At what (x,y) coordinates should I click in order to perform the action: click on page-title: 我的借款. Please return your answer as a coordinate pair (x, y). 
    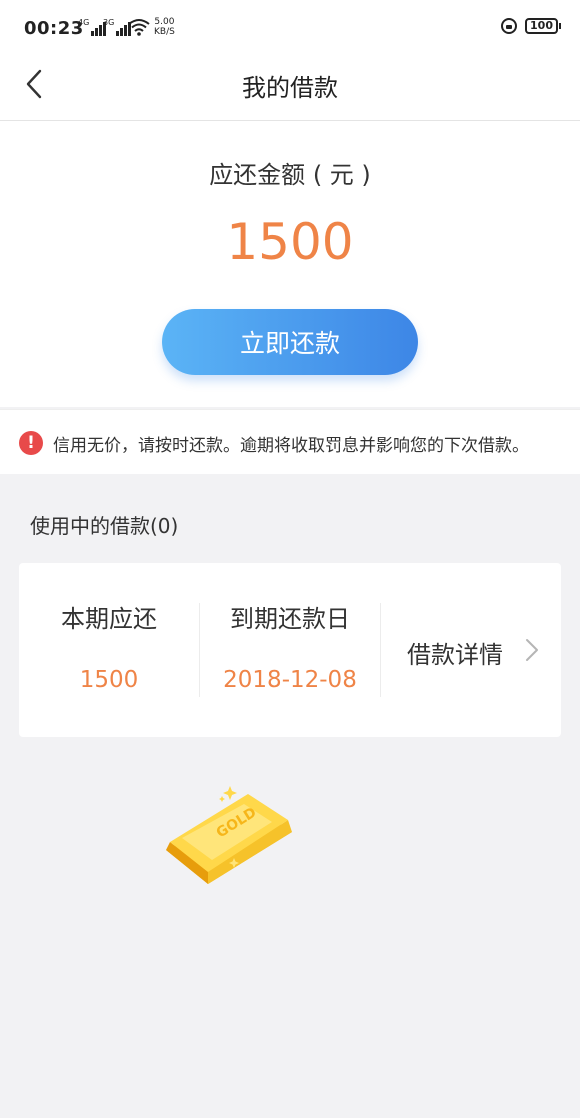
    Looking at the image, I should click on (290, 88).